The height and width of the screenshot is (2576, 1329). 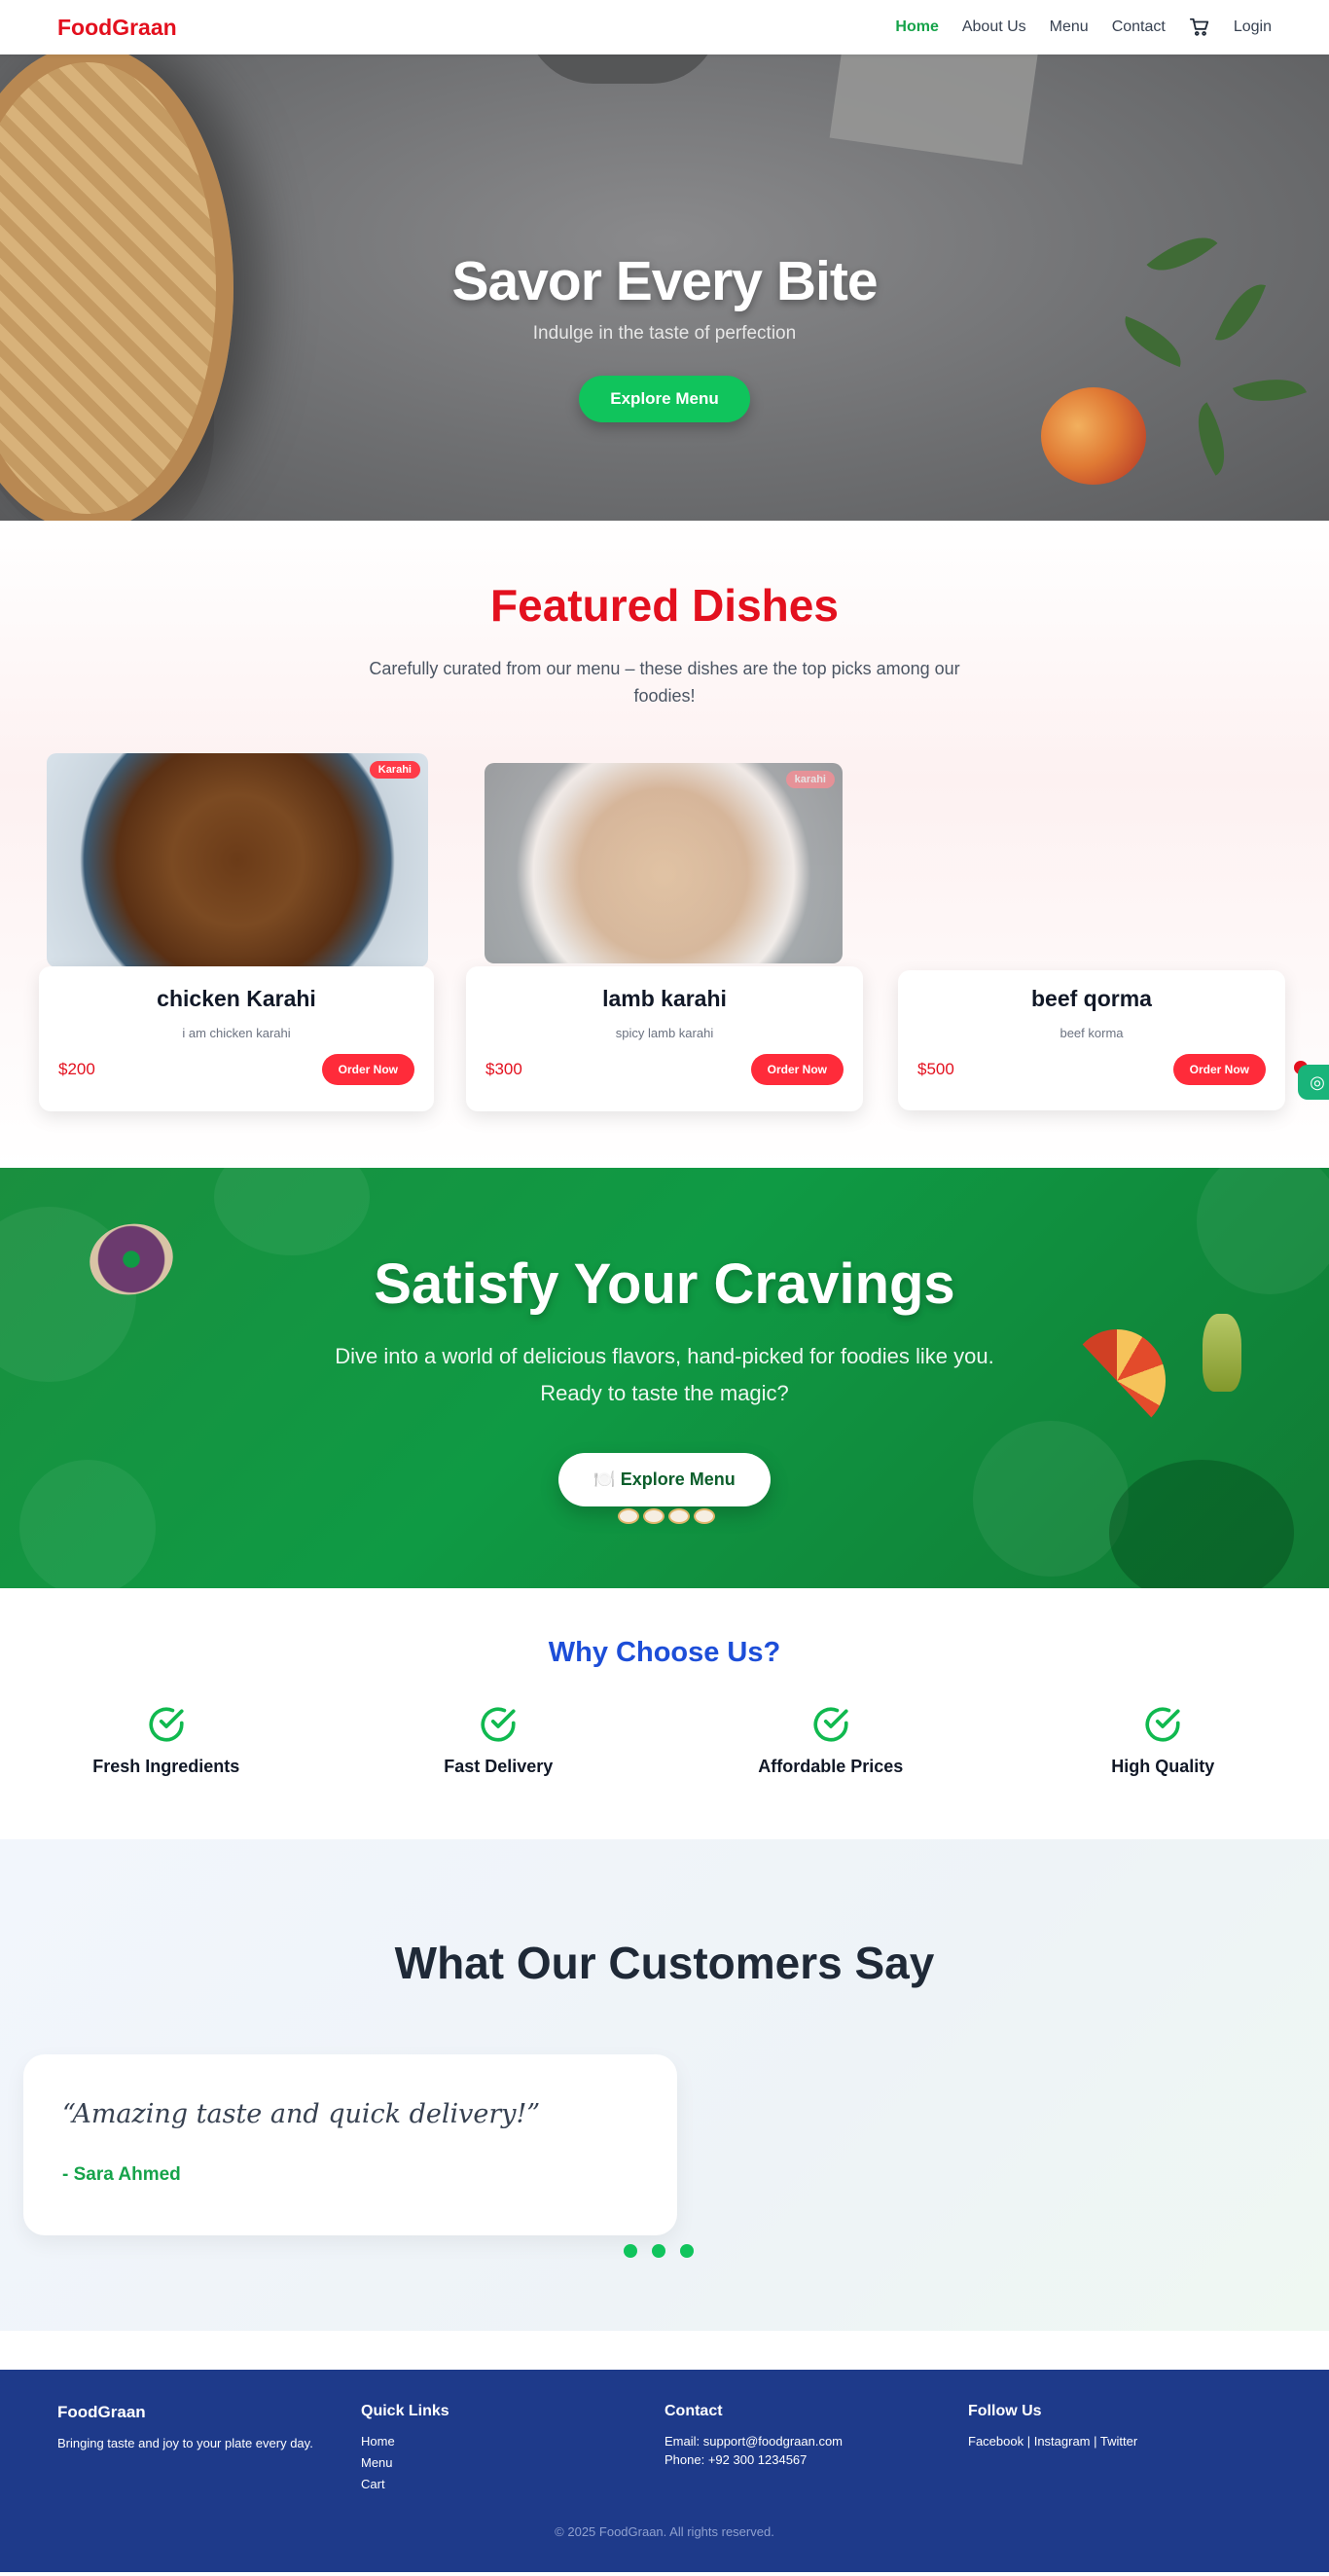 What do you see at coordinates (512, 2441) in the screenshot?
I see `footer-link-home: Home` at bounding box center [512, 2441].